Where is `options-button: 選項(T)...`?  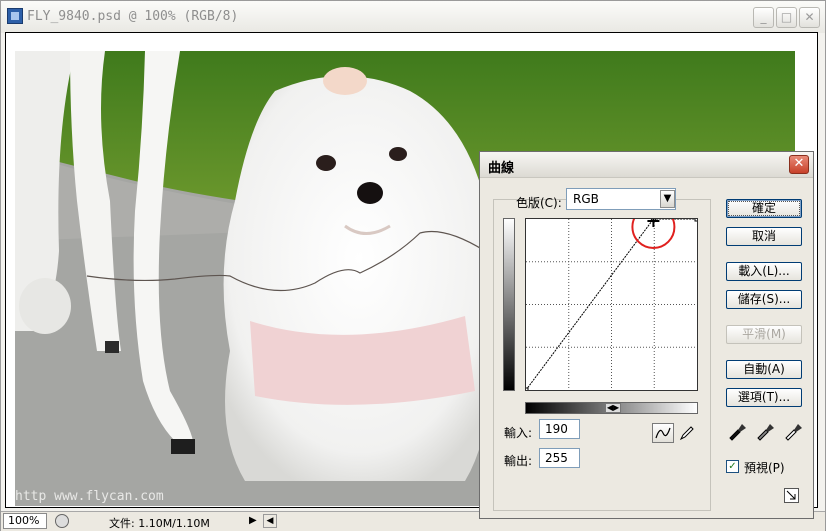 options-button: 選項(T)... is located at coordinates (764, 397).